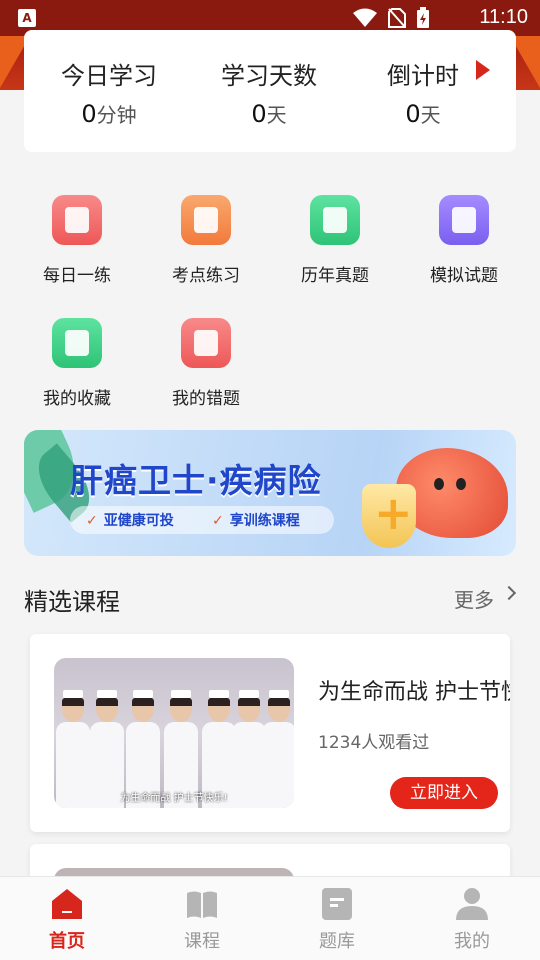 This screenshot has width=540, height=960. I want to click on user-icon, so click(472, 904).